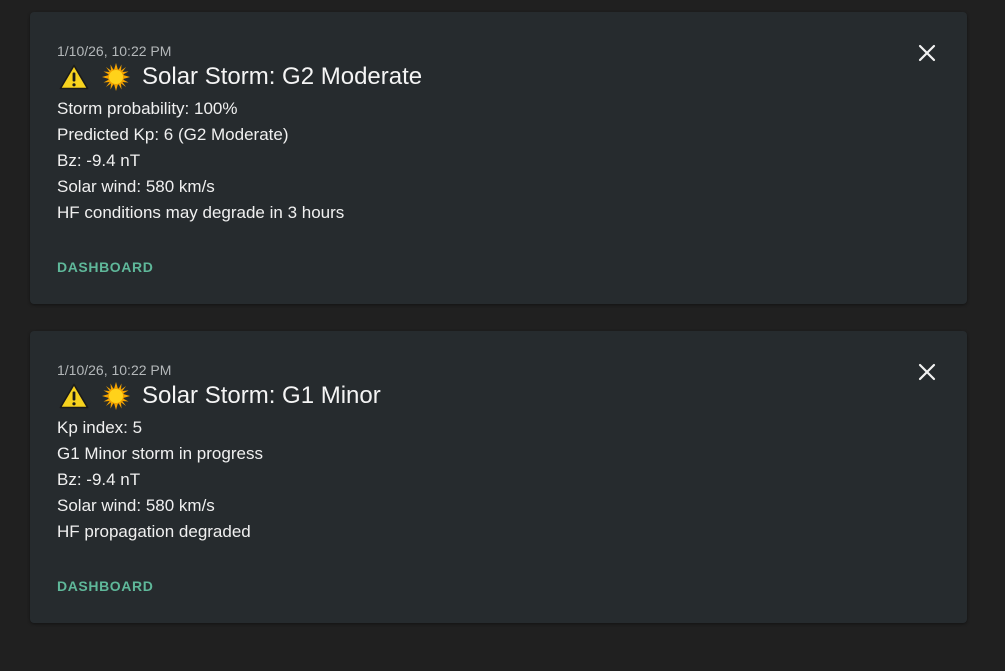  What do you see at coordinates (173, 134) in the screenshot?
I see `notification-line: Predicted Kp: 6 (G2 Moderate)` at bounding box center [173, 134].